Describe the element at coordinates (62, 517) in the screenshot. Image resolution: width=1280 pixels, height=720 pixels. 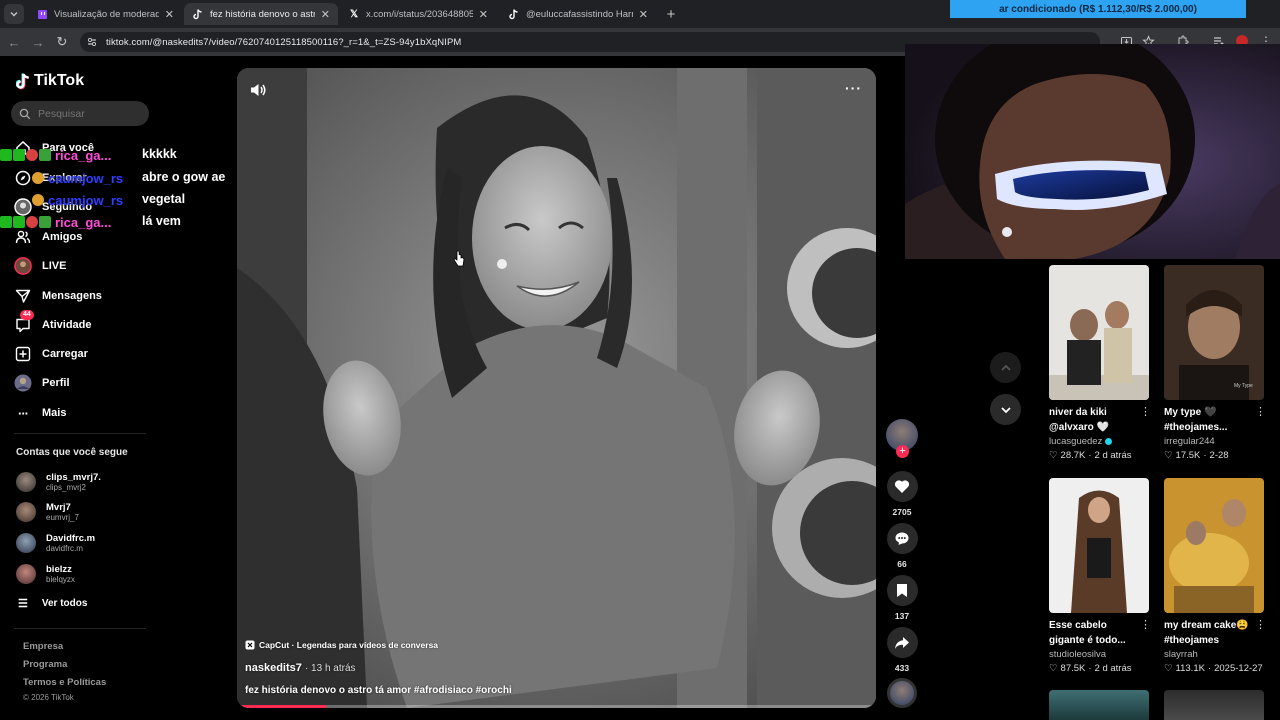
I see `account-handle: eumvrj_7` at that location.